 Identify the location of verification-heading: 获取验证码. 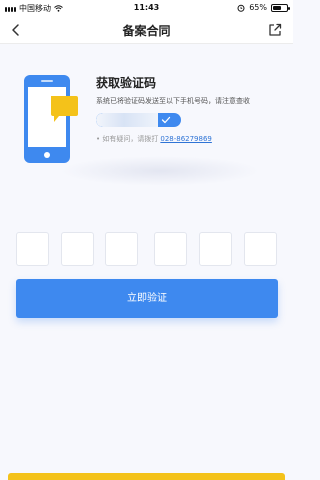
(126, 83).